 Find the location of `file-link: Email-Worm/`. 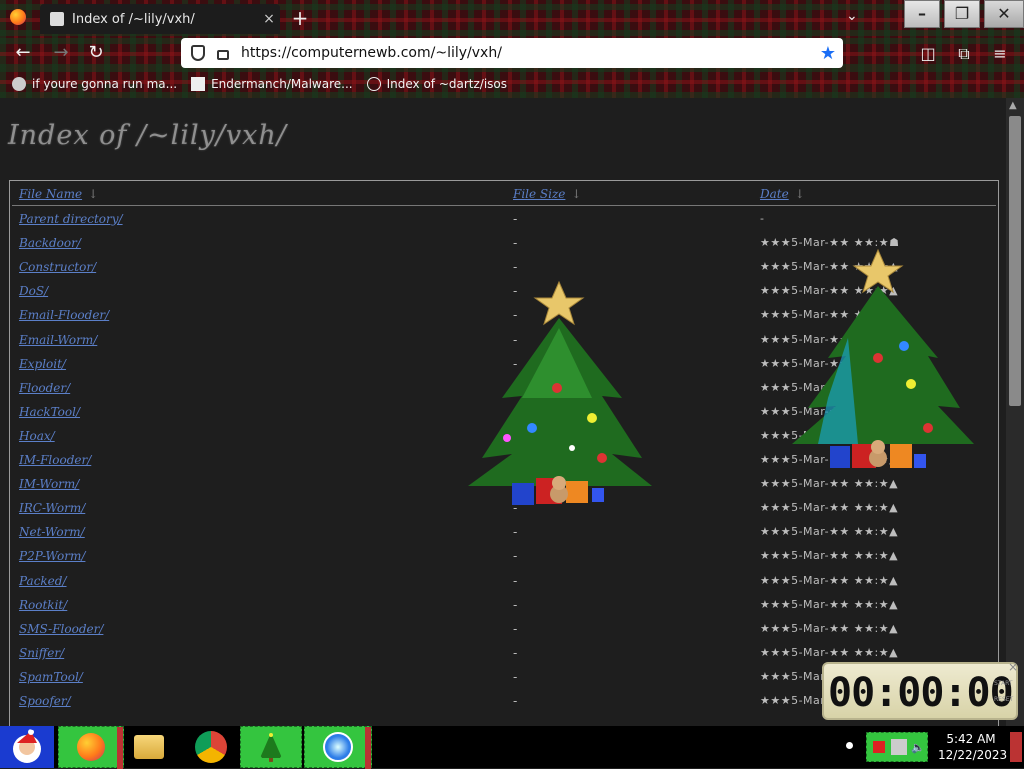

file-link: Email-Worm/ is located at coordinates (58, 340).